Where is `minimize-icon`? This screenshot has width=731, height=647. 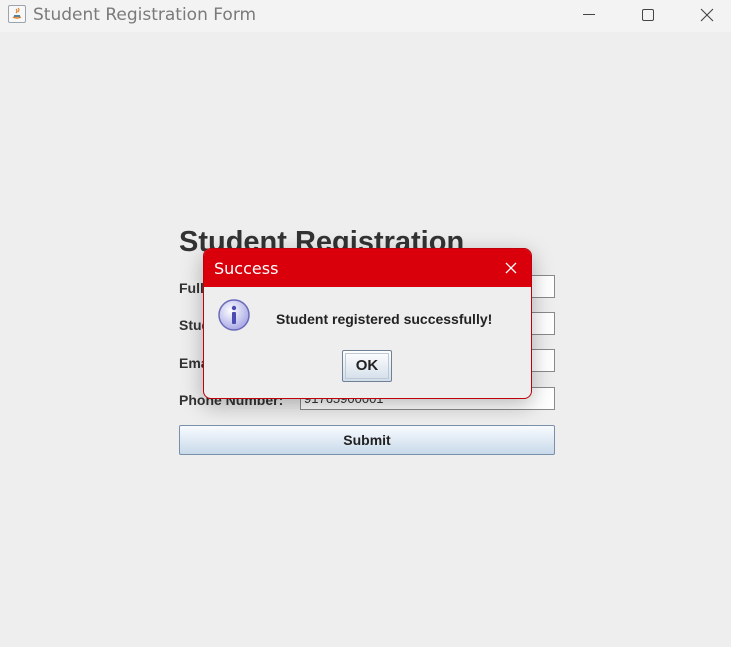 minimize-icon is located at coordinates (589, 14).